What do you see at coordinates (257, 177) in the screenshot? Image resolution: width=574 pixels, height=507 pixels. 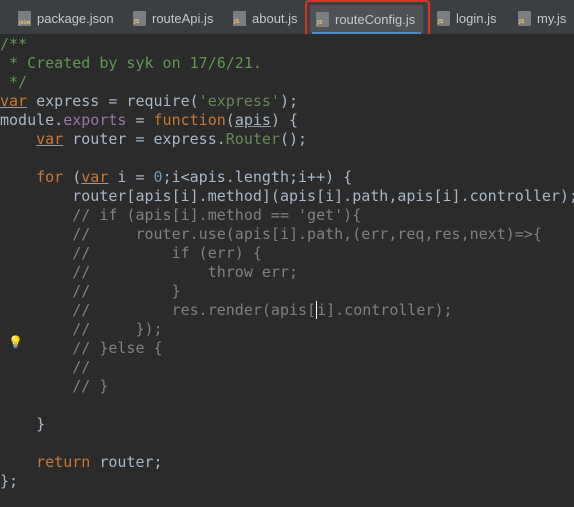 I see `code-text: ;i<apis.length;i++) {` at bounding box center [257, 177].